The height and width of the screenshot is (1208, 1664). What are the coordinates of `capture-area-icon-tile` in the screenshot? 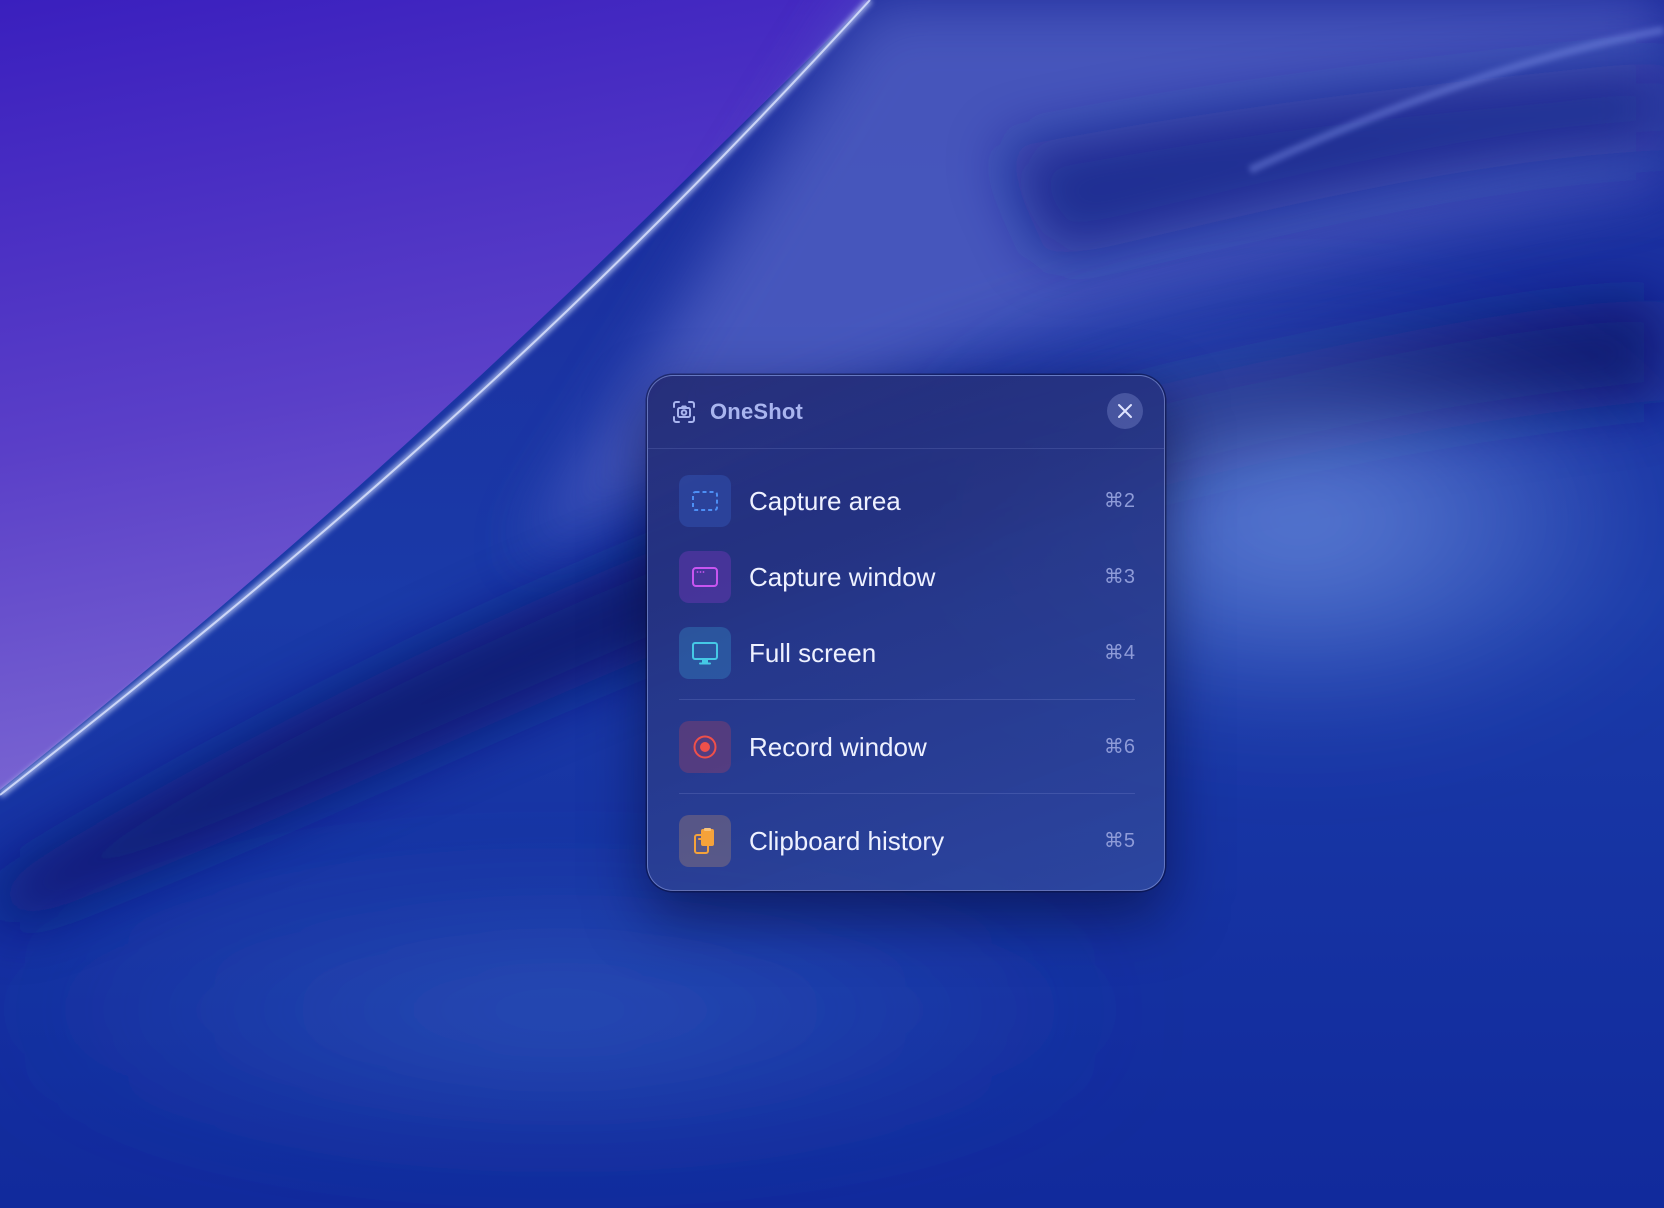 It's located at (705, 501).